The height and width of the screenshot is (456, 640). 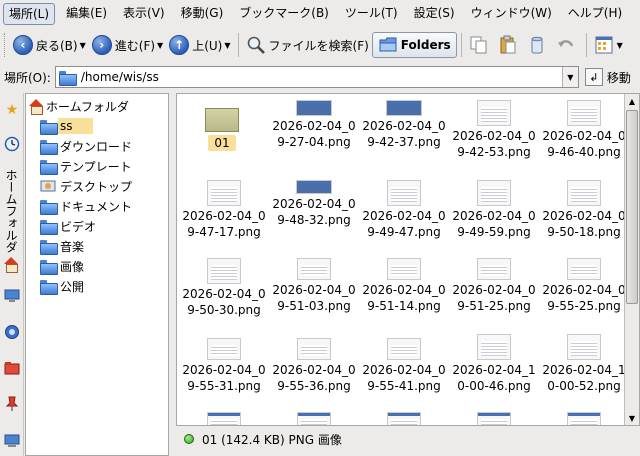 What do you see at coordinates (127, 45) in the screenshot?
I see `forward-button: › 進む(F) ▼` at bounding box center [127, 45].